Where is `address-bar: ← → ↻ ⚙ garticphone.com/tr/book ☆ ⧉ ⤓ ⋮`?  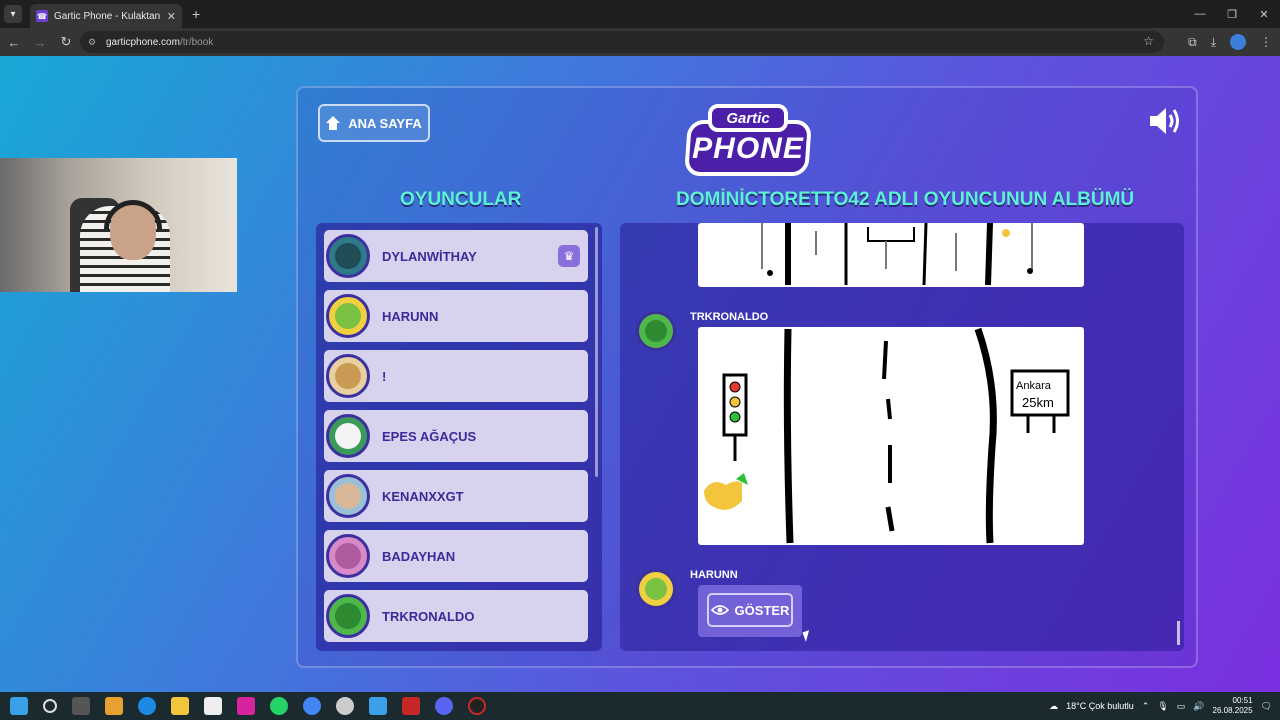
address-bar: ← → ↻ ⚙ garticphone.com/tr/book ☆ ⧉ ⤓ ⋮ is located at coordinates (640, 42).